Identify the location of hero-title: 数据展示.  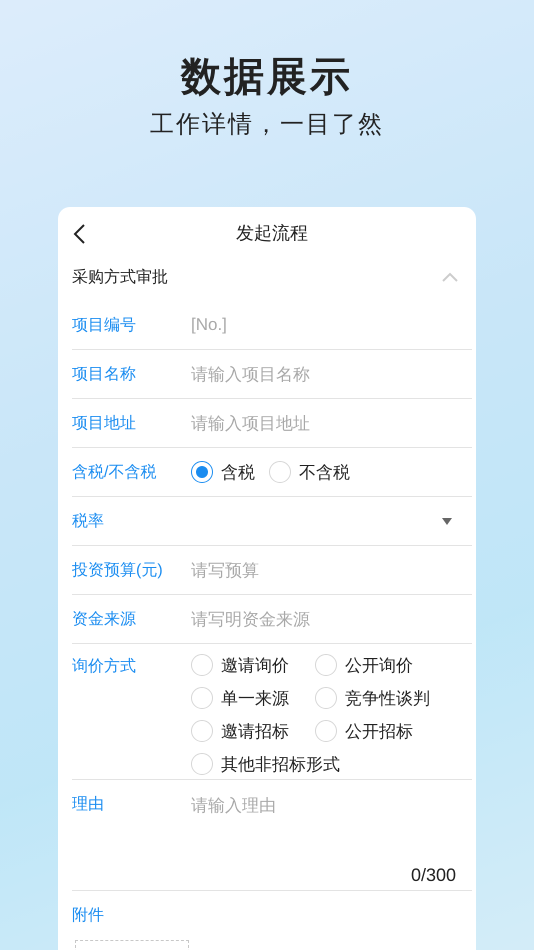
(267, 77).